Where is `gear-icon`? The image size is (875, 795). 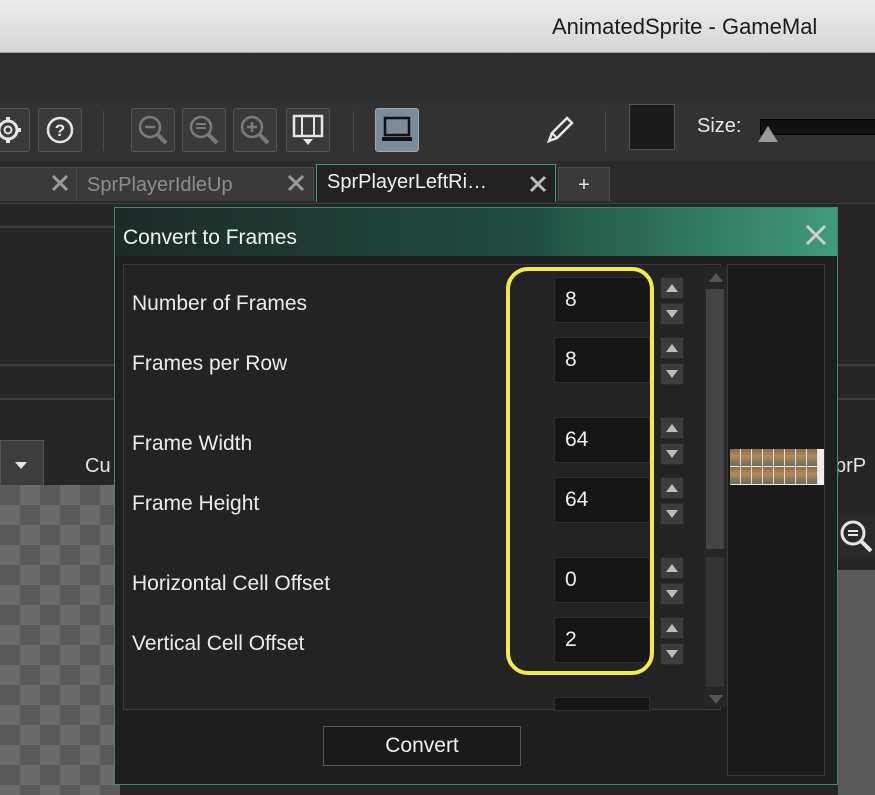
gear-icon is located at coordinates (10, 130).